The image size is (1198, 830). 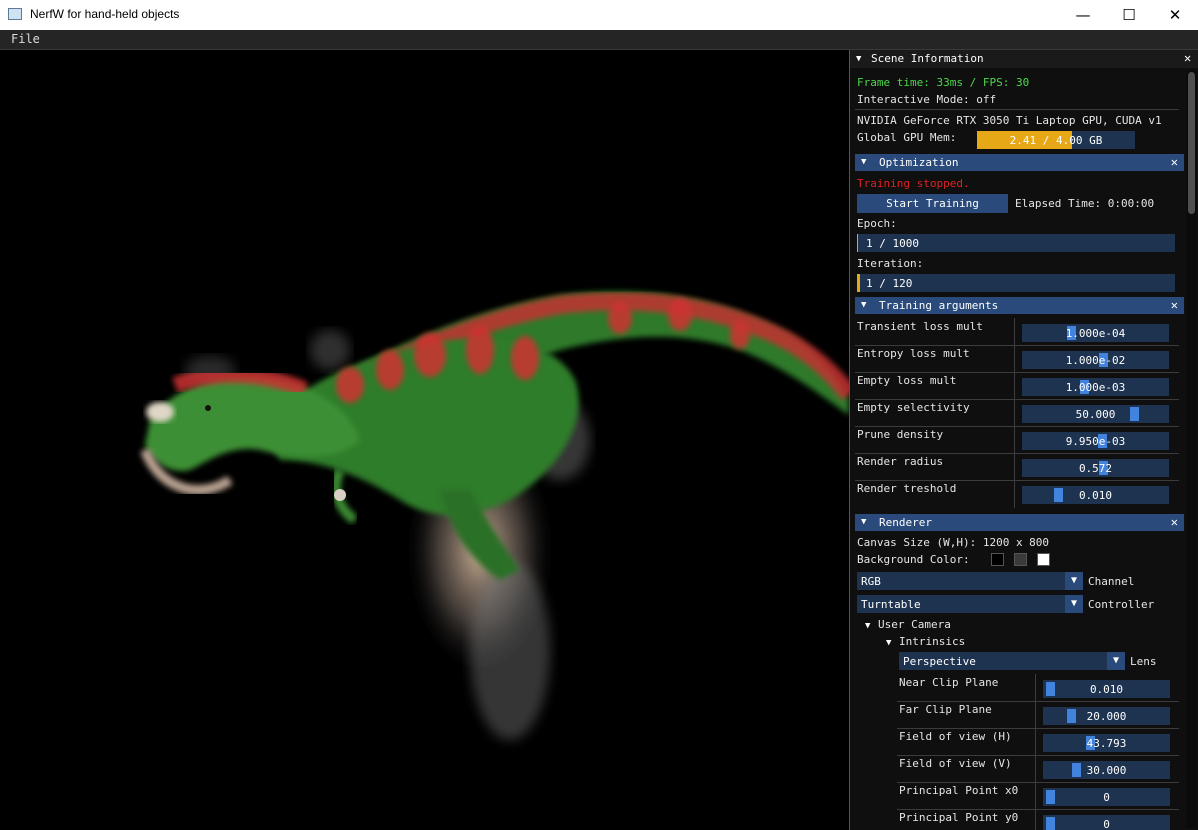 I want to click on prune-density-slider: 9.950e-03, so click(x=1095, y=441).